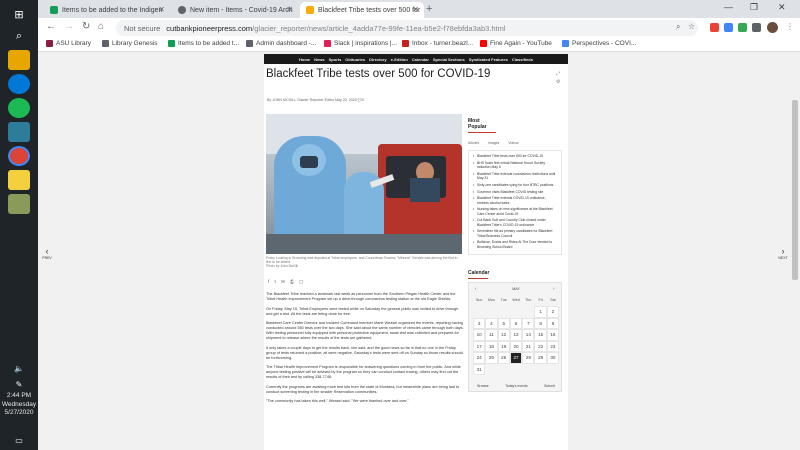  Describe the element at coordinates (553, 346) in the screenshot. I see `calendar-day: 23` at that location.